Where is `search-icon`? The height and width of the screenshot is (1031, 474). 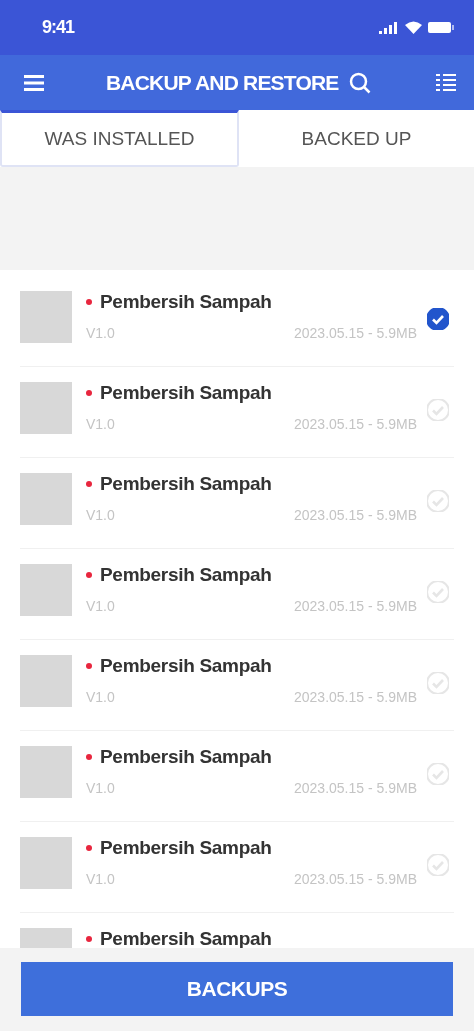 search-icon is located at coordinates (359, 82).